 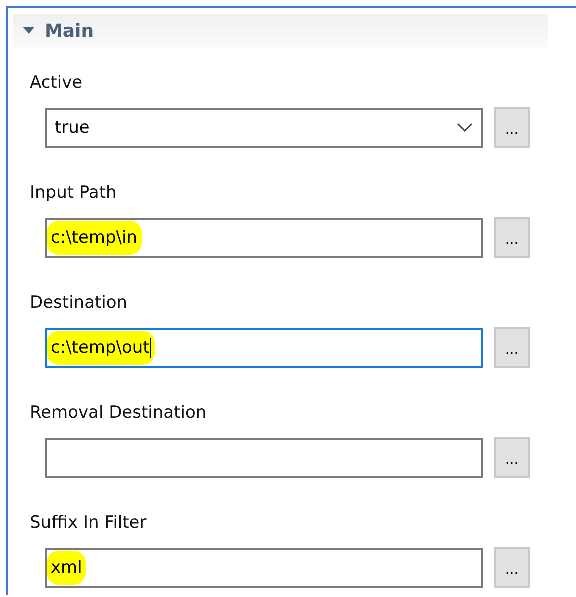 I want to click on field-label: Removal Destination, so click(x=118, y=413).